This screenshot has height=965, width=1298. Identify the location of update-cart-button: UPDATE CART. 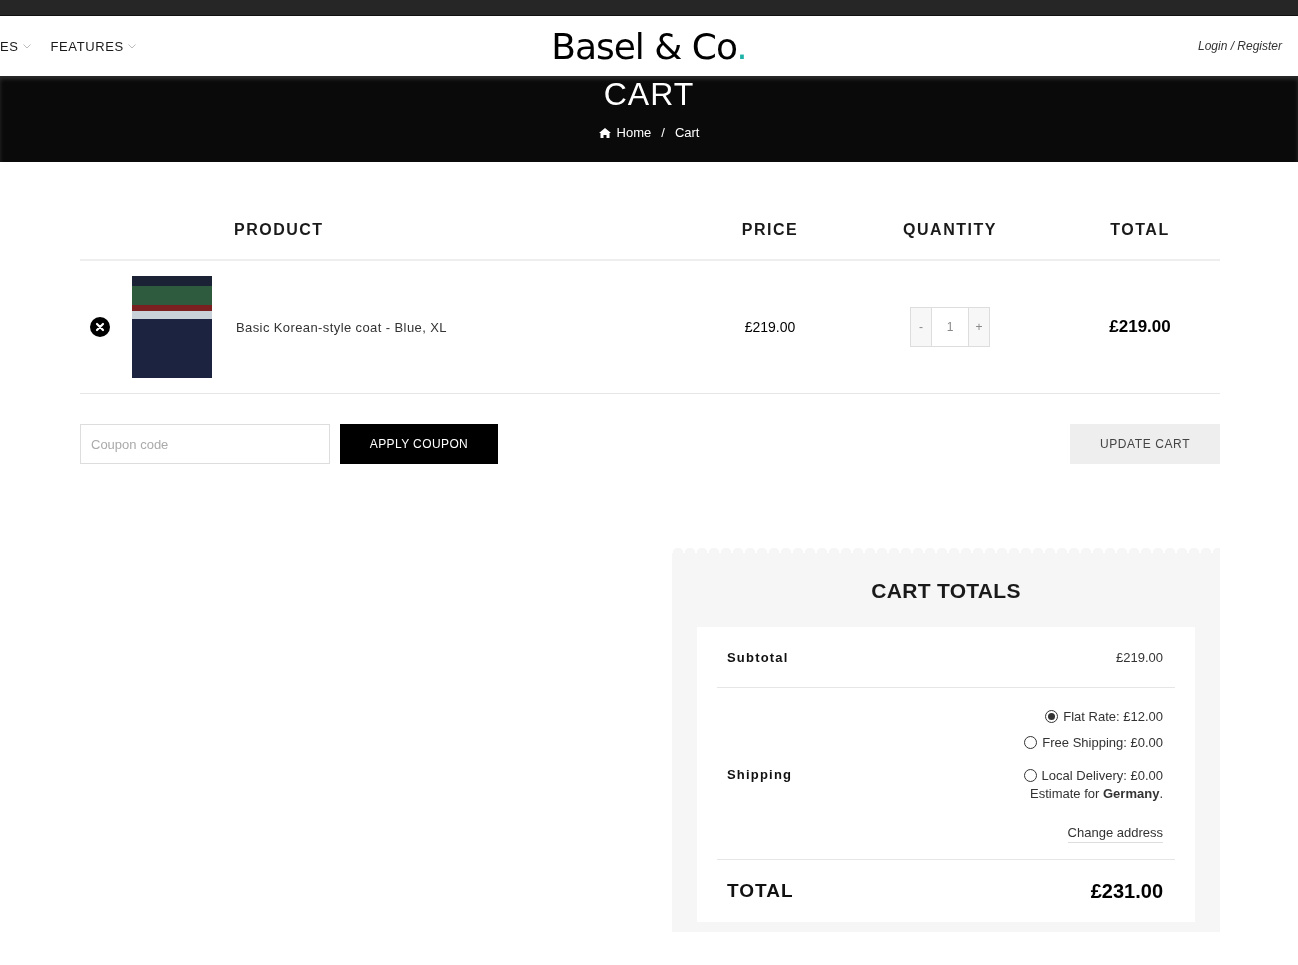
(1145, 444).